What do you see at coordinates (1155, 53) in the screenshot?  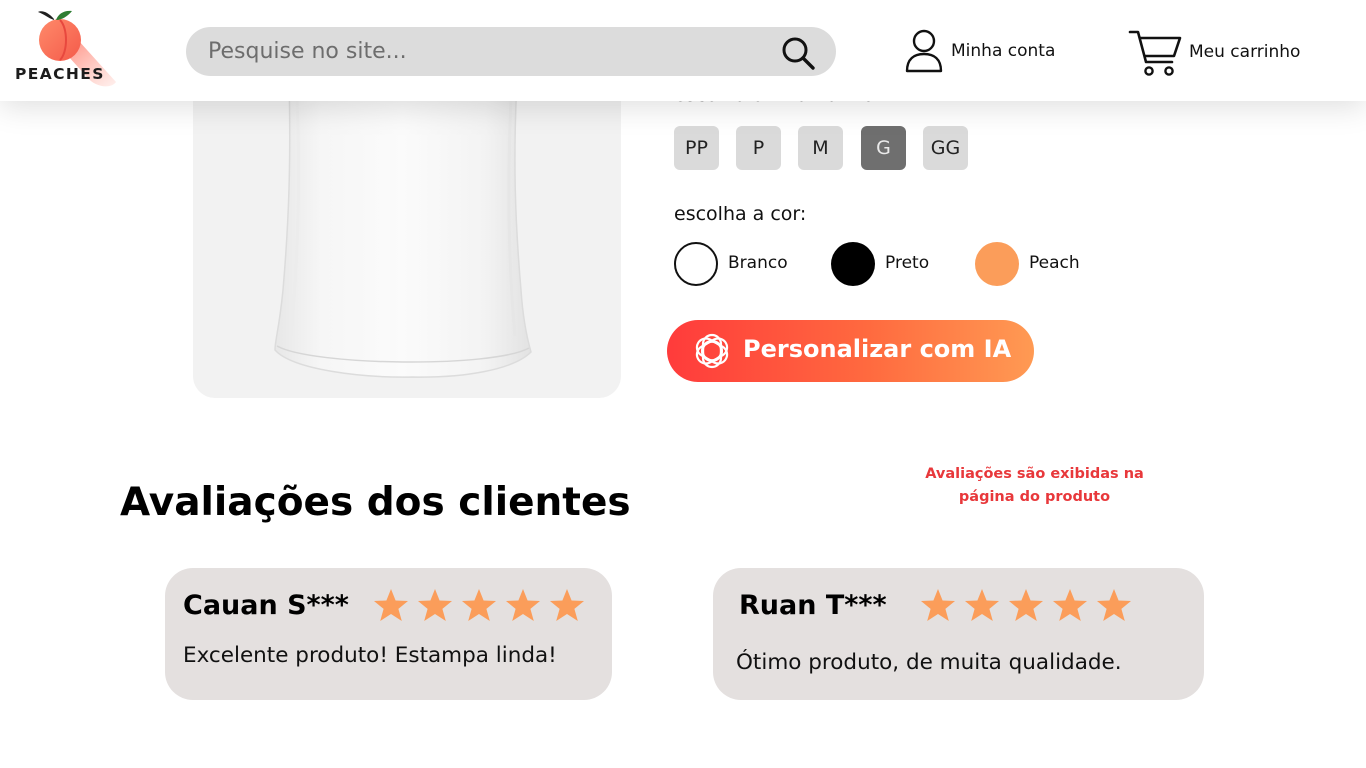 I see `cart-icon` at bounding box center [1155, 53].